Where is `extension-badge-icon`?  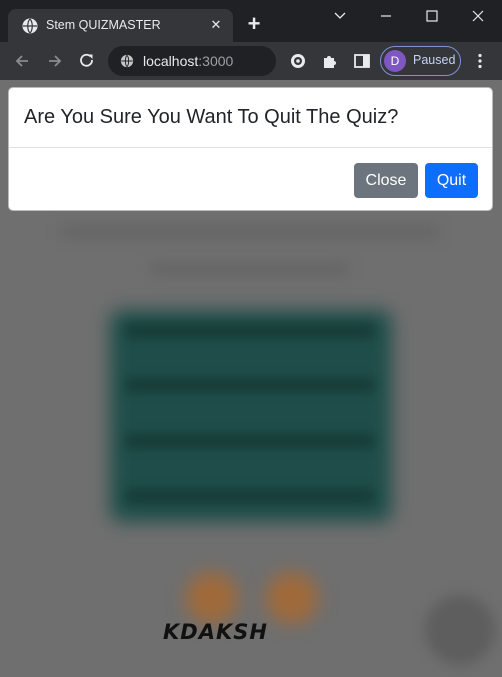 extension-badge-icon is located at coordinates (298, 61).